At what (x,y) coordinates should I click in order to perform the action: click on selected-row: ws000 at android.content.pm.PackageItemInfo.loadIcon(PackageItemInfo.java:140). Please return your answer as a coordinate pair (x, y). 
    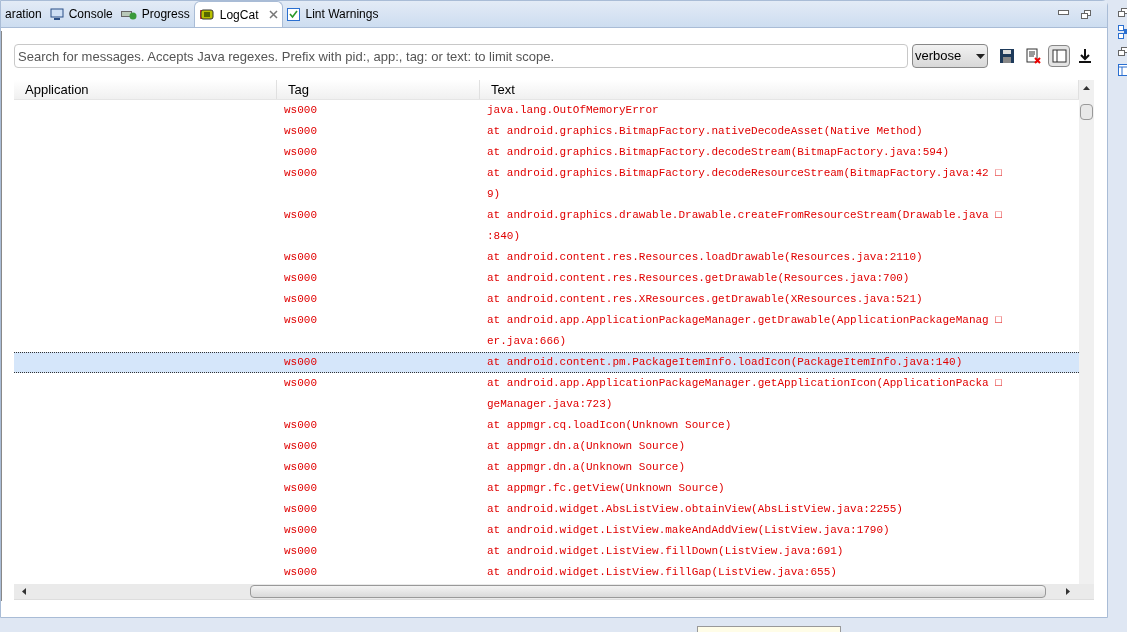
    Looking at the image, I should click on (546, 362).